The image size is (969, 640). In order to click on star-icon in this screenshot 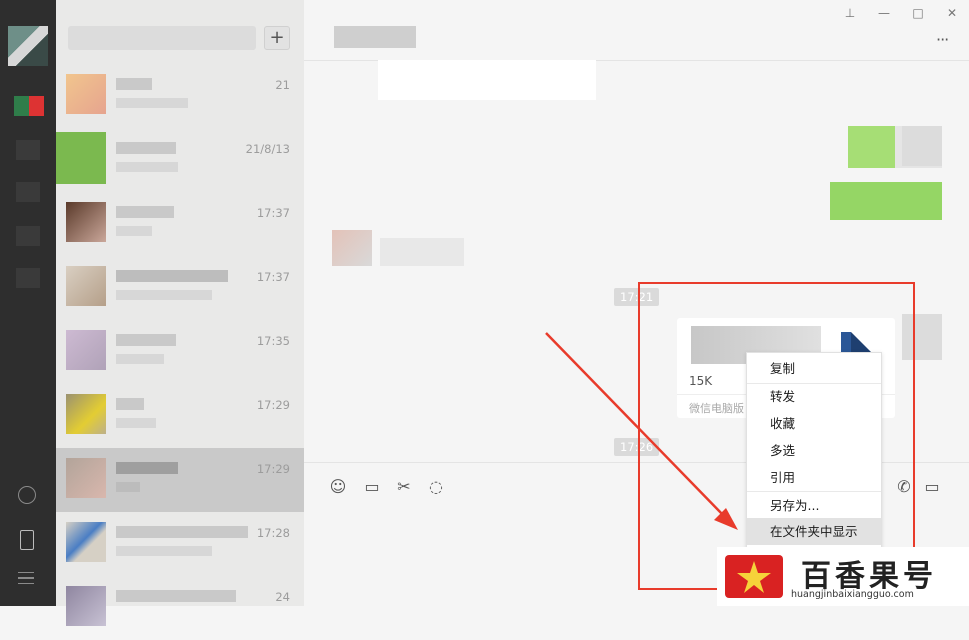, I will do `click(754, 577)`.